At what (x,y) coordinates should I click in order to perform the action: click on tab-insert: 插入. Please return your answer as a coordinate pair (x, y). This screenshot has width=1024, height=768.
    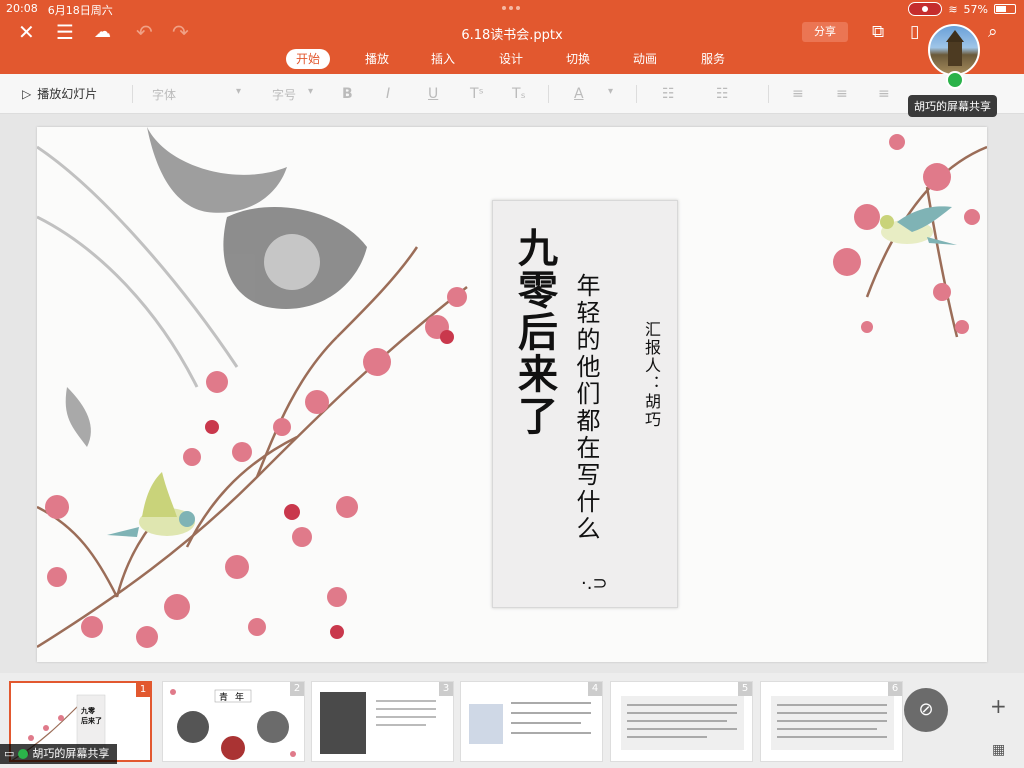
    Looking at the image, I should click on (443, 59).